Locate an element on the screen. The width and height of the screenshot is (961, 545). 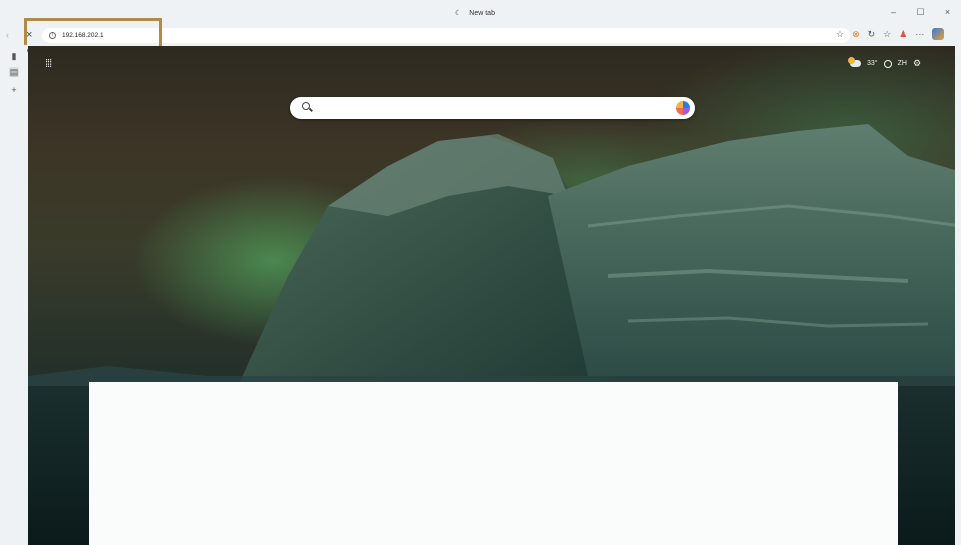
window-controls: – ☐ × is located at coordinates (920, 12).